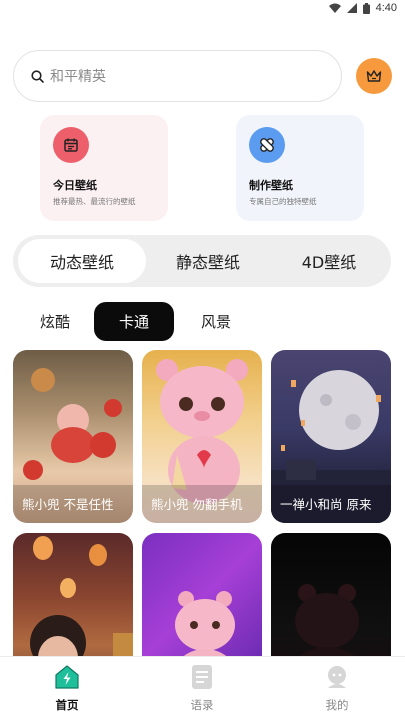  Describe the element at coordinates (366, 8) in the screenshot. I see `battery-icon` at that location.